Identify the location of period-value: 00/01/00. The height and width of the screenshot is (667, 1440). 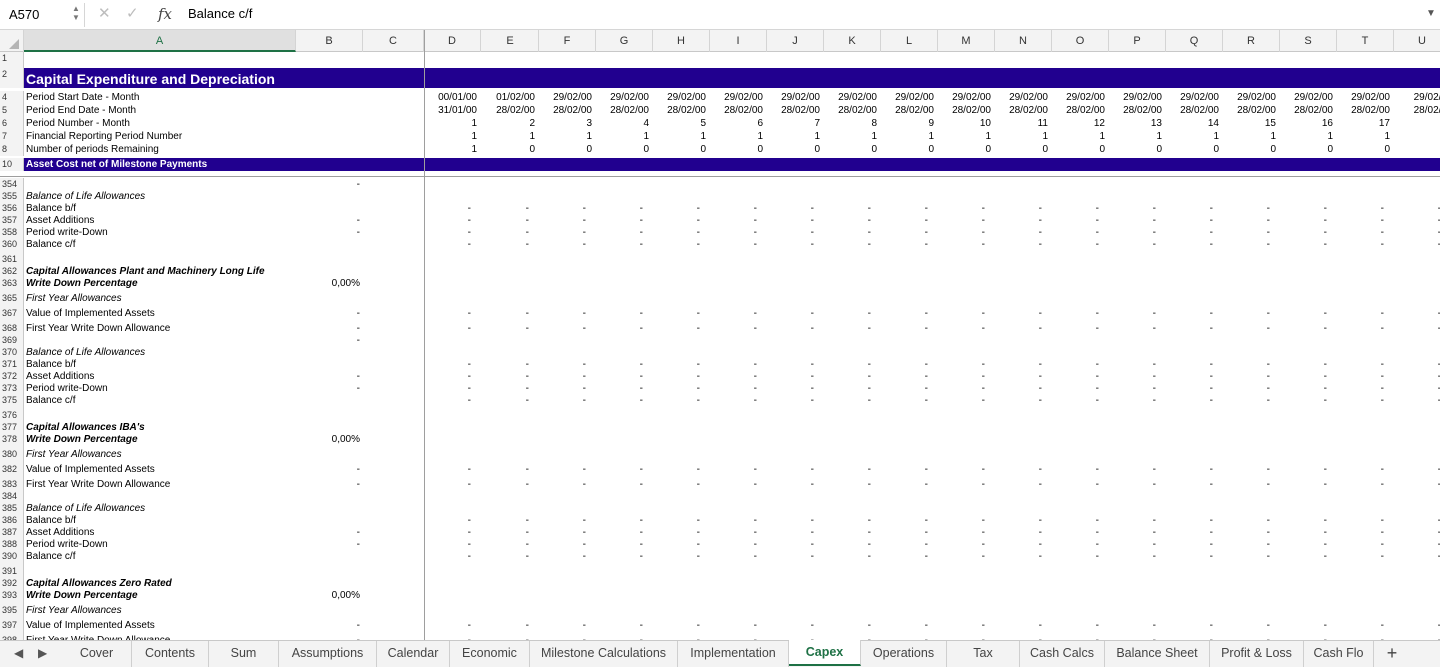
(452, 97).